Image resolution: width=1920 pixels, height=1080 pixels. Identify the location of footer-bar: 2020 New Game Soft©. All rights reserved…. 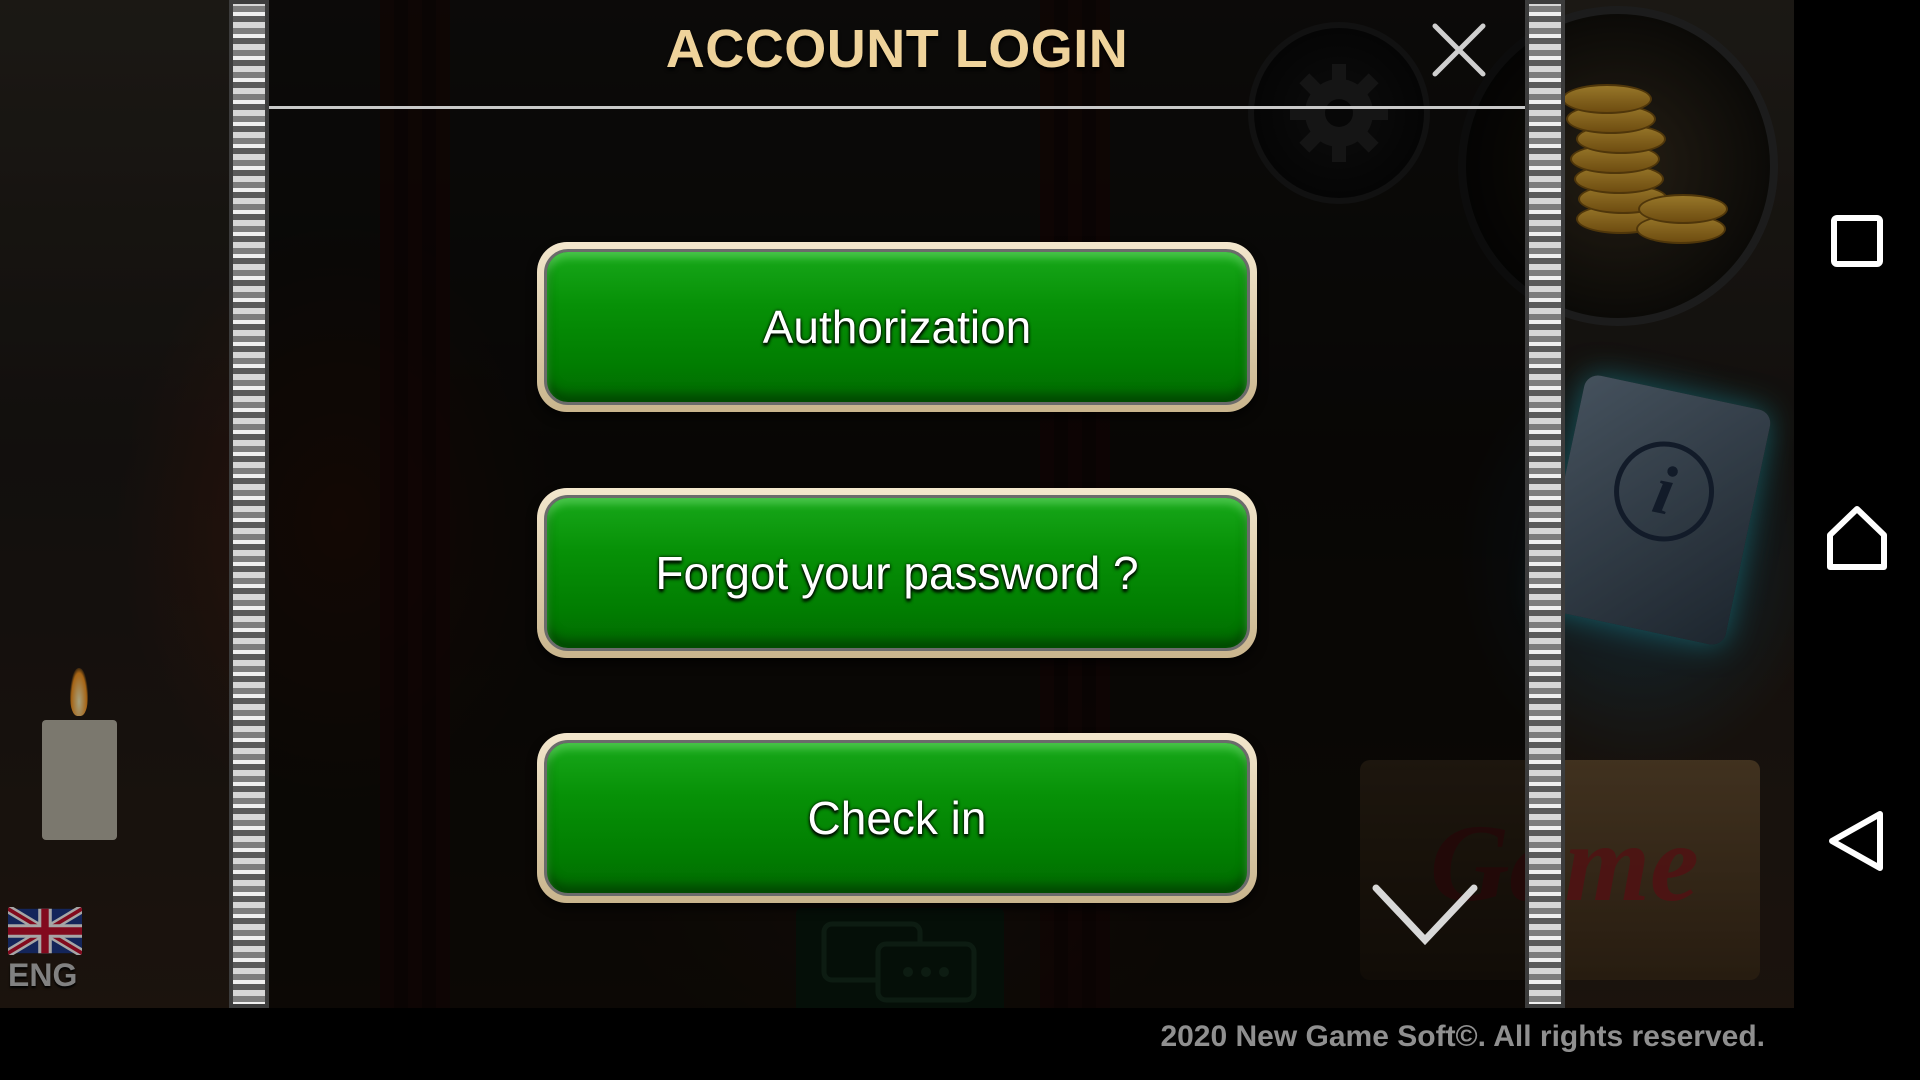
(960, 1044).